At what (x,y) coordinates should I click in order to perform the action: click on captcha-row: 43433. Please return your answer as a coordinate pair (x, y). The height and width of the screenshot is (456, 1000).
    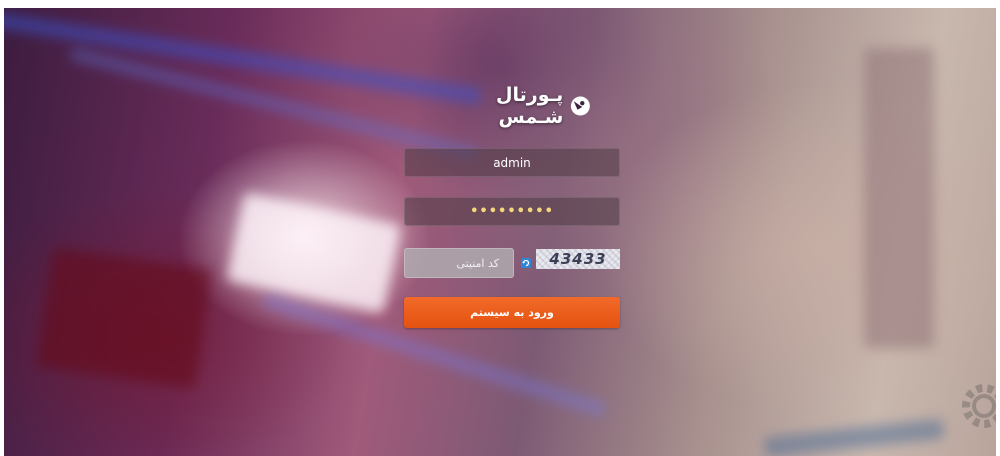
    Looking at the image, I should click on (512, 263).